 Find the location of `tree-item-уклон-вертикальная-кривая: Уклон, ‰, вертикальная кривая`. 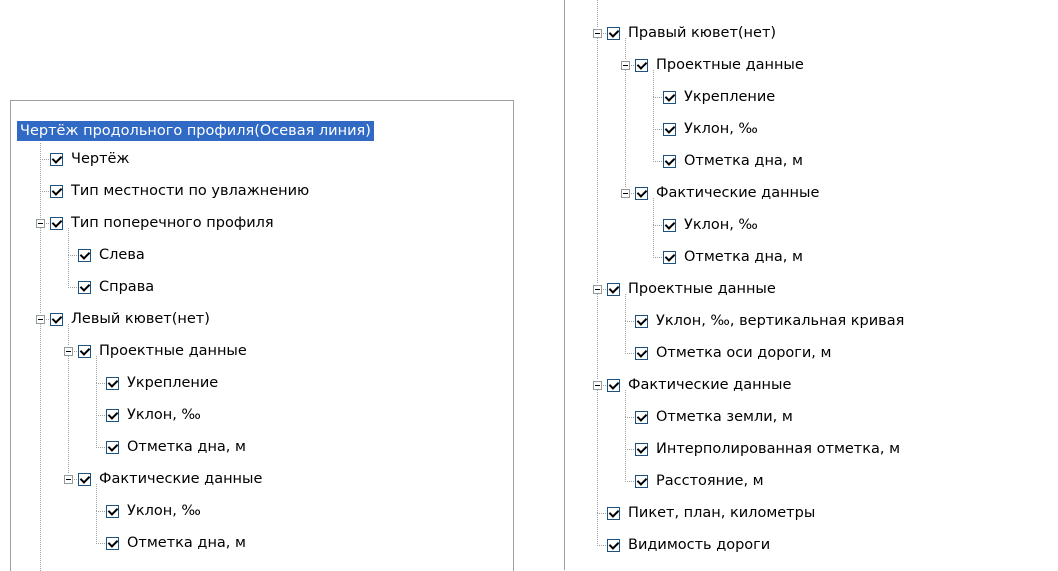

tree-item-уклон-вертикальная-кривая: Уклон, ‰, вертикальная кривая is located at coordinates (770, 321).